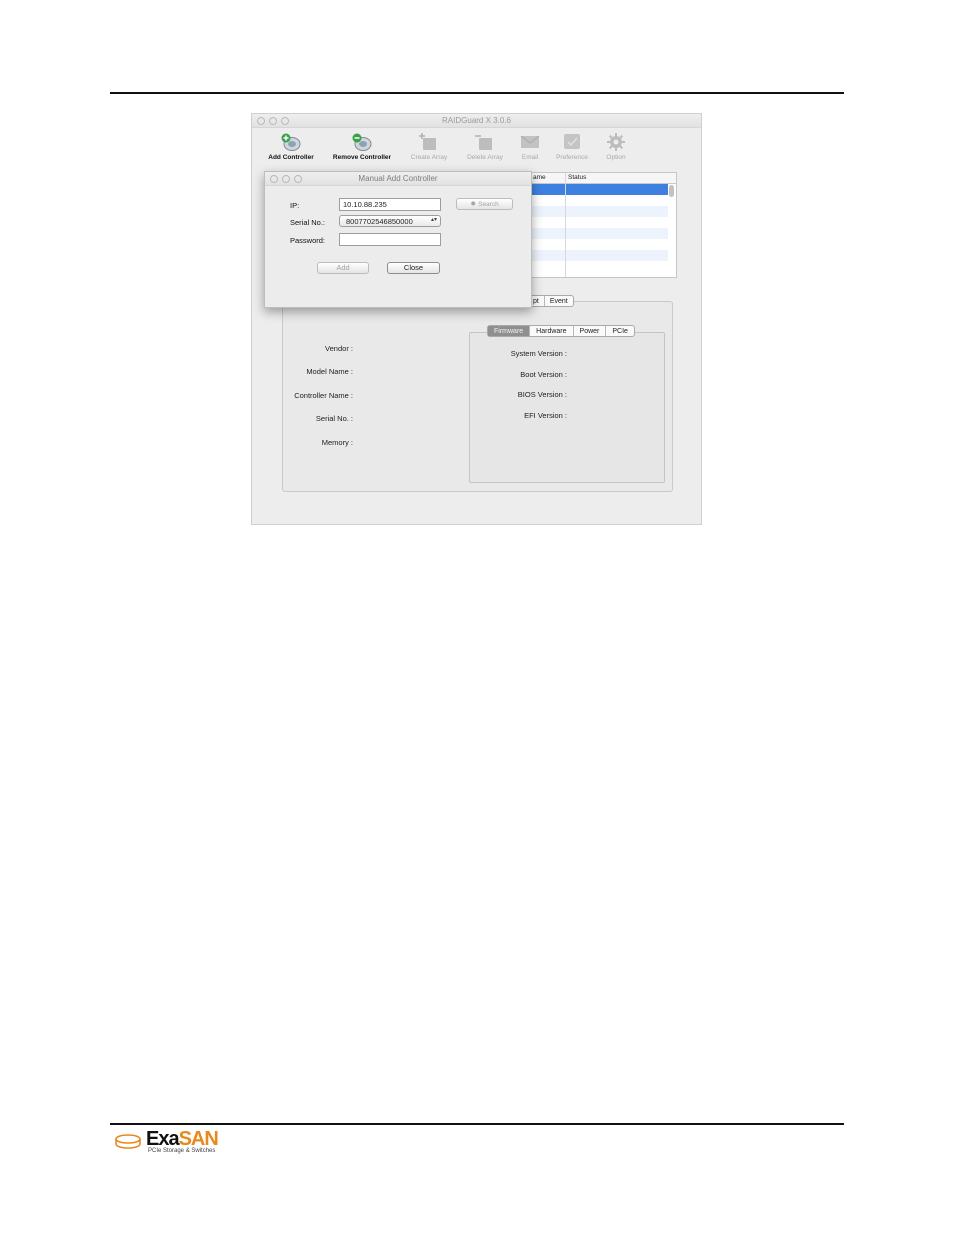 This screenshot has height=1235, width=954. Describe the element at coordinates (588, 189) in the screenshot. I see `list-row-selected` at that location.